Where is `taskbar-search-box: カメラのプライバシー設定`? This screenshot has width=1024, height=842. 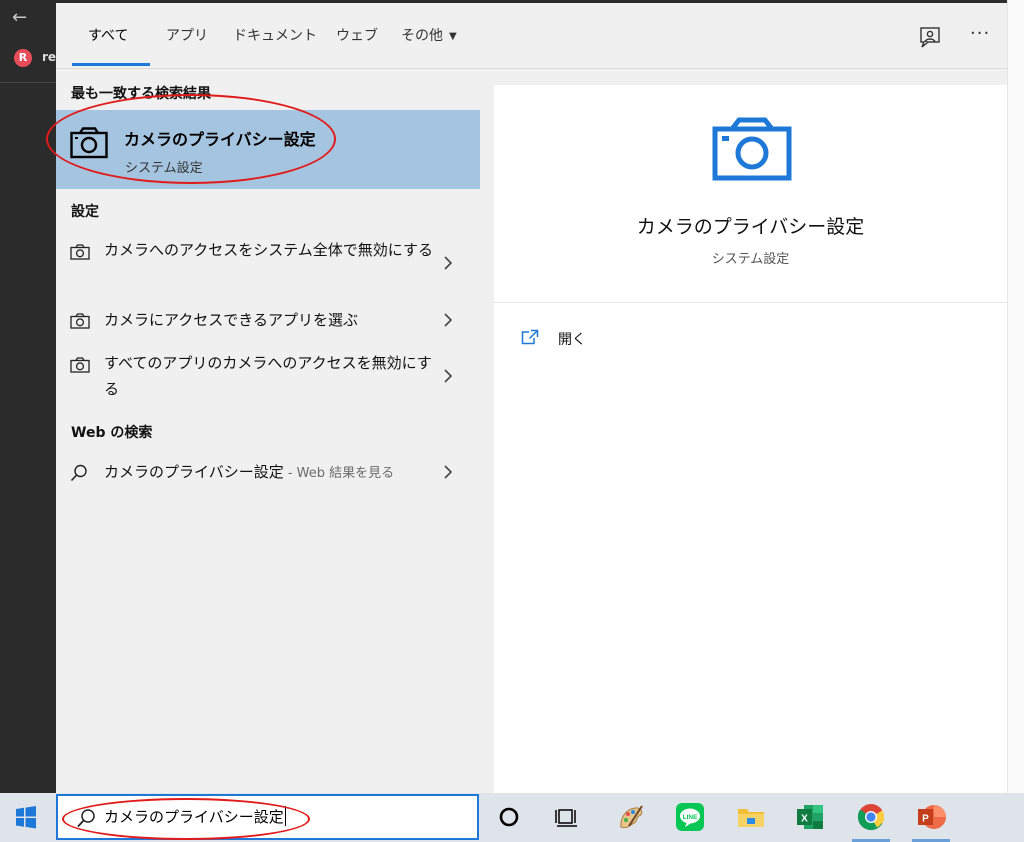 taskbar-search-box: カメラのプライバシー設定 is located at coordinates (267, 817).